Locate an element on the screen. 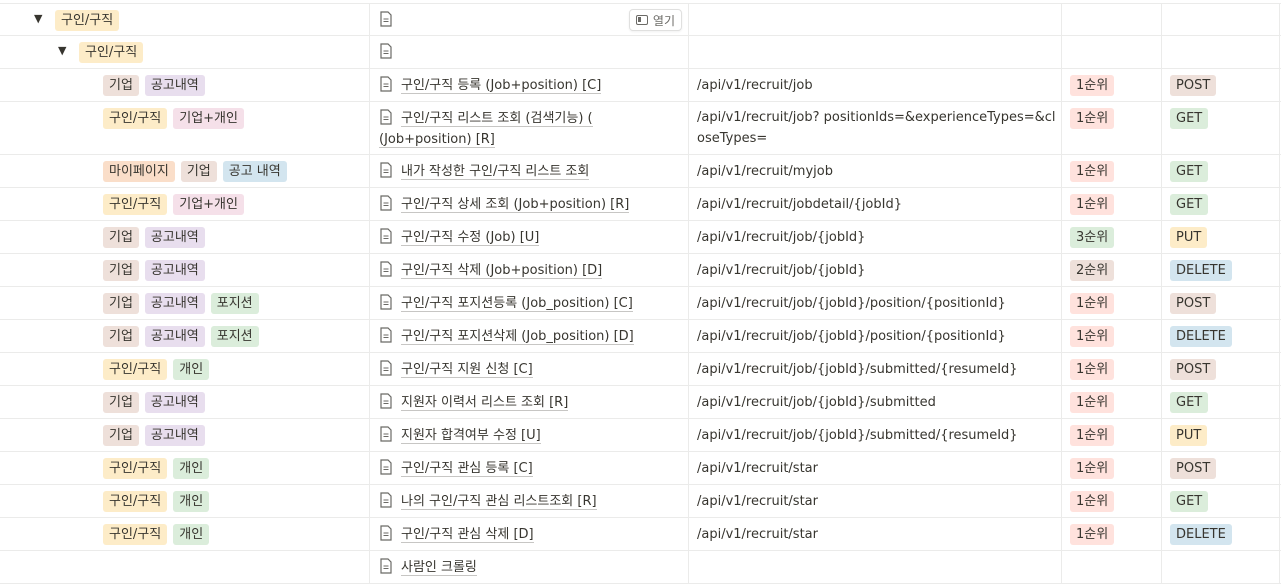  title-cell: 구인/구직 포지션등록 (Job_position) [C] is located at coordinates (529, 303).